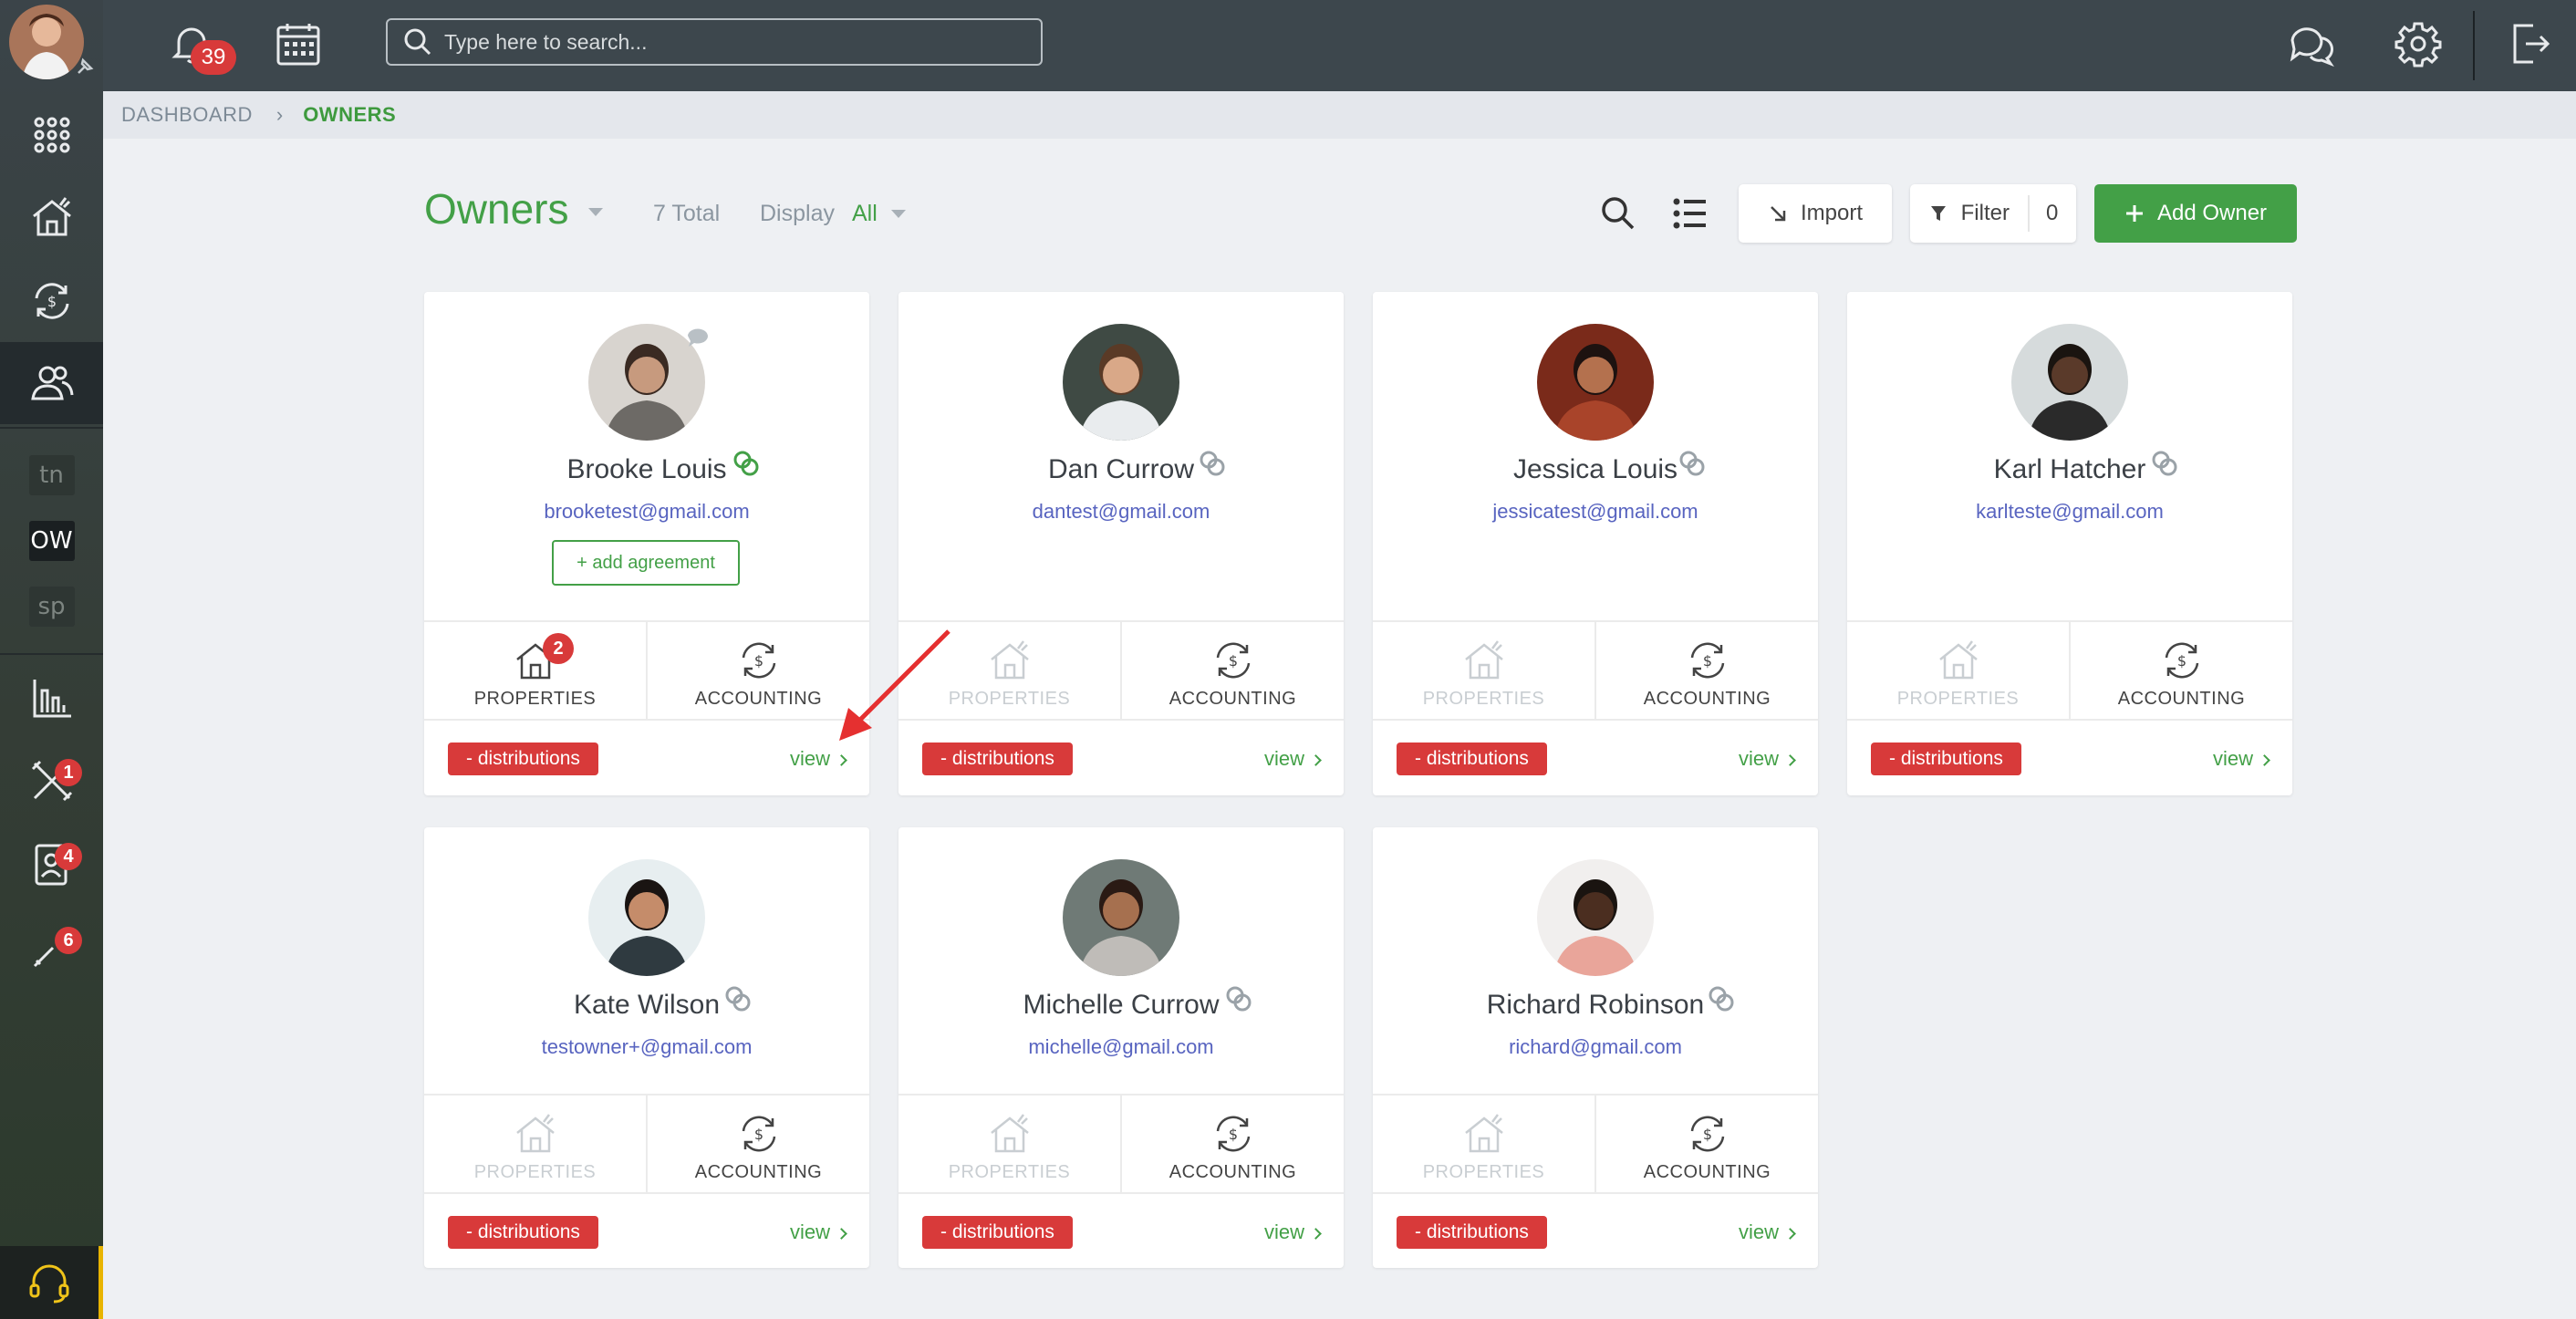 The height and width of the screenshot is (1319, 2576). What do you see at coordinates (1618, 214) in the screenshot?
I see `search-icon` at bounding box center [1618, 214].